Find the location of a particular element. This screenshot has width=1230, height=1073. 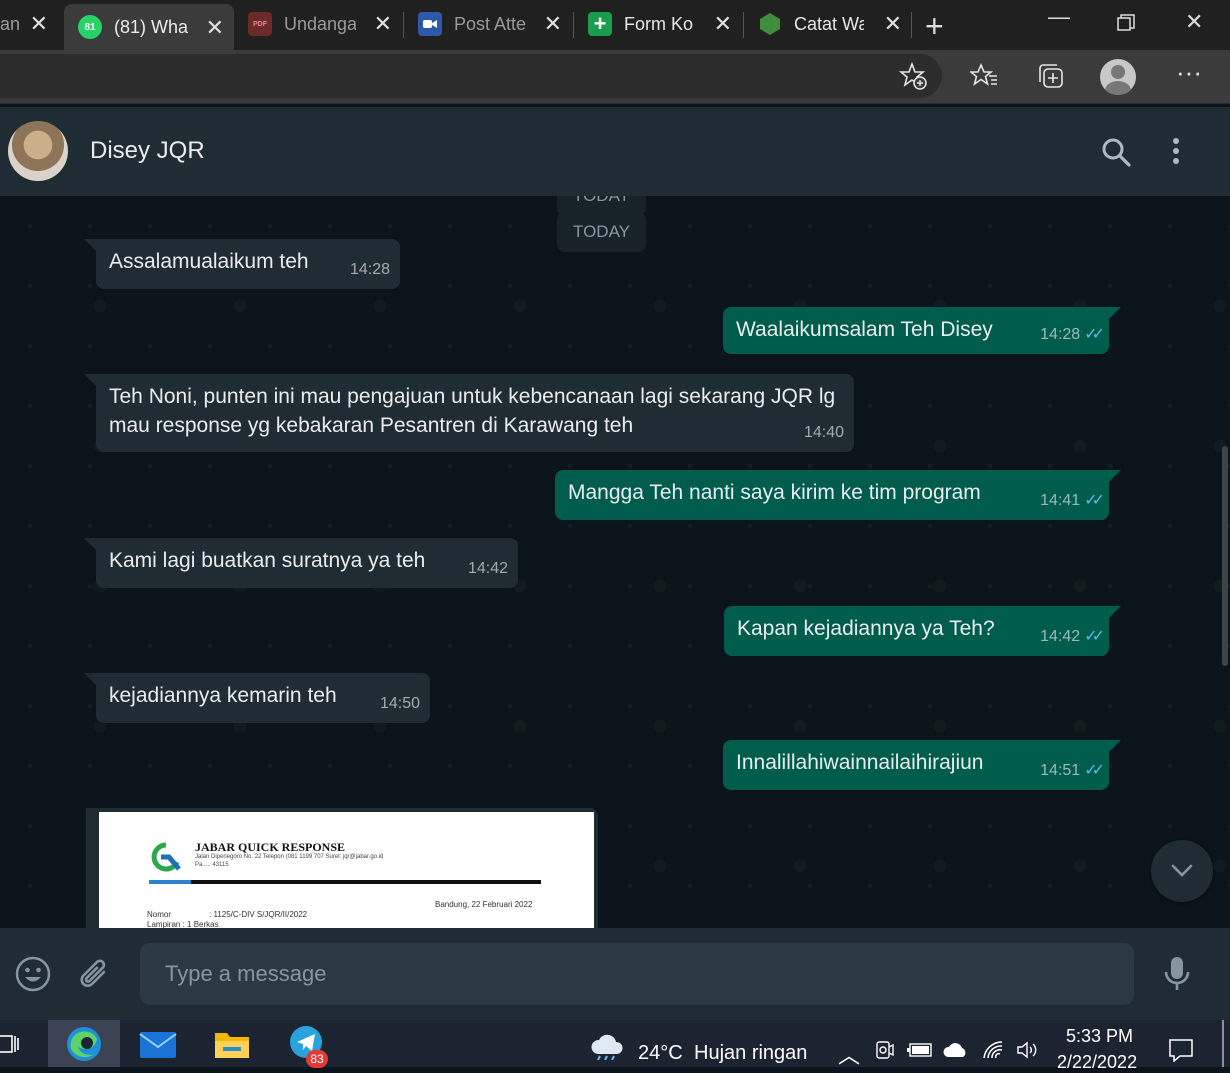

message-input is located at coordinates (637, 974).